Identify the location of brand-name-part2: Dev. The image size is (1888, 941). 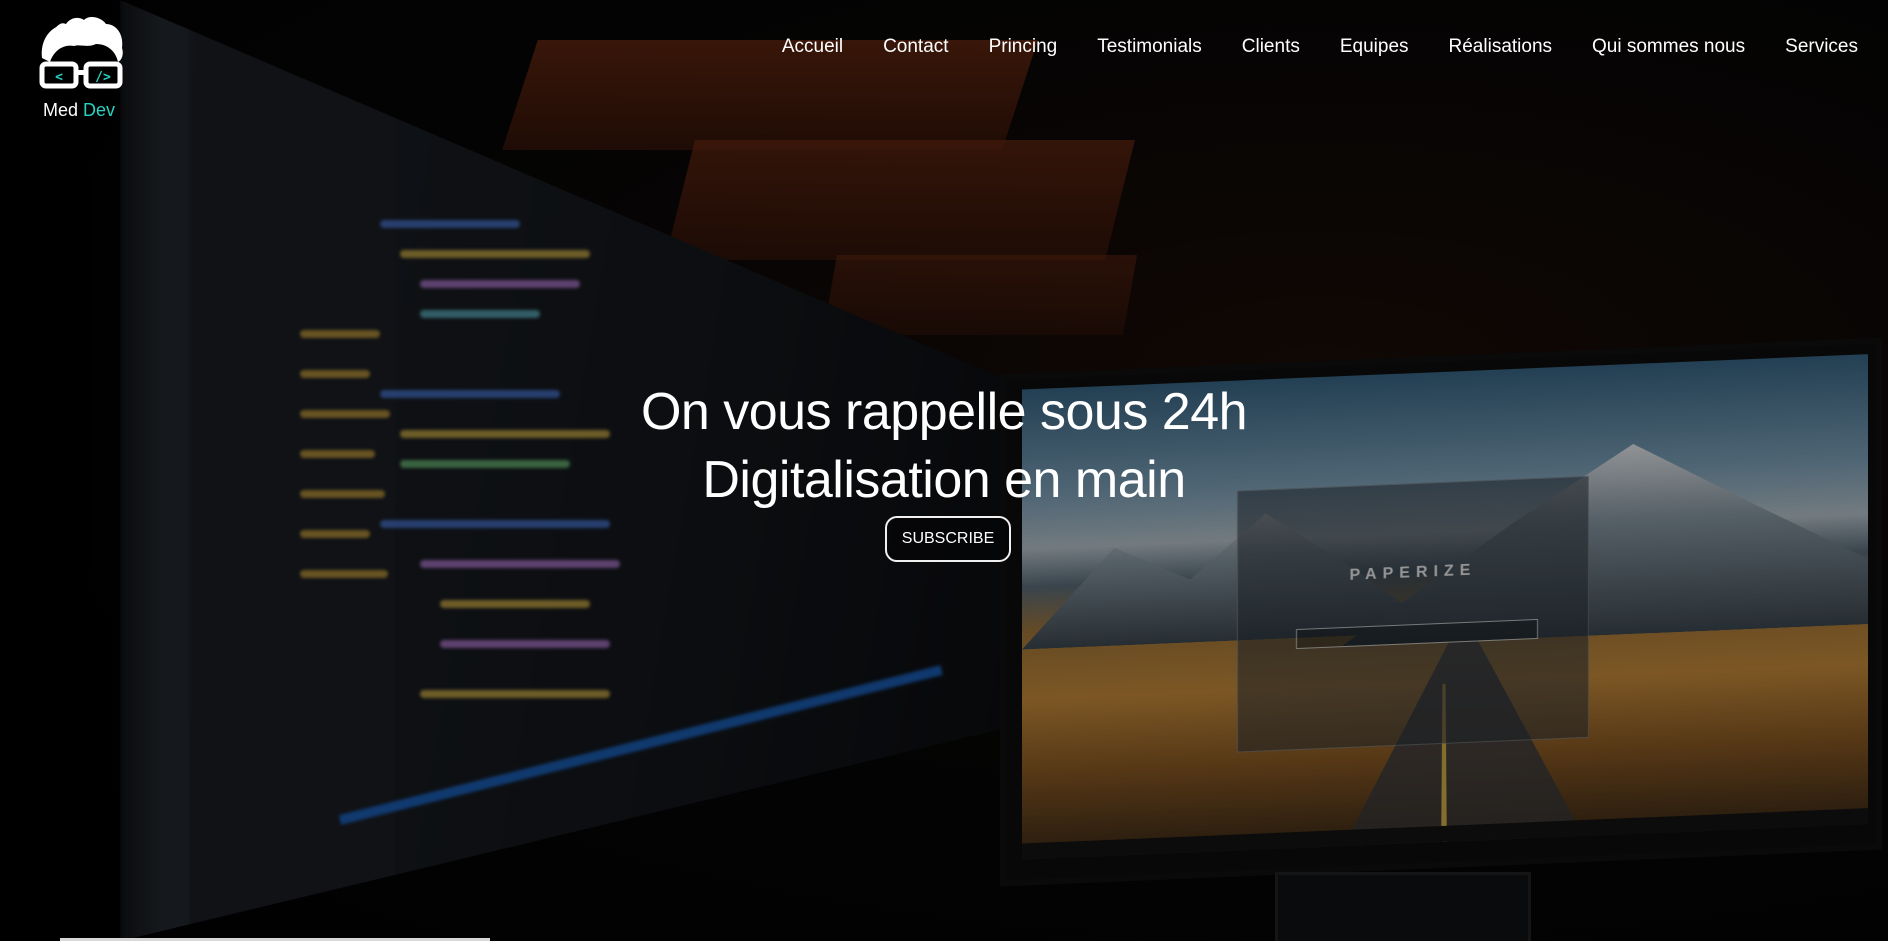
(99, 110).